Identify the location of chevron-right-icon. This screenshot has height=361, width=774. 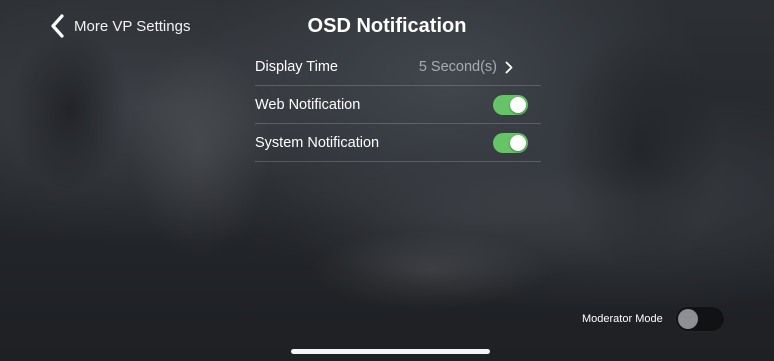
(509, 67).